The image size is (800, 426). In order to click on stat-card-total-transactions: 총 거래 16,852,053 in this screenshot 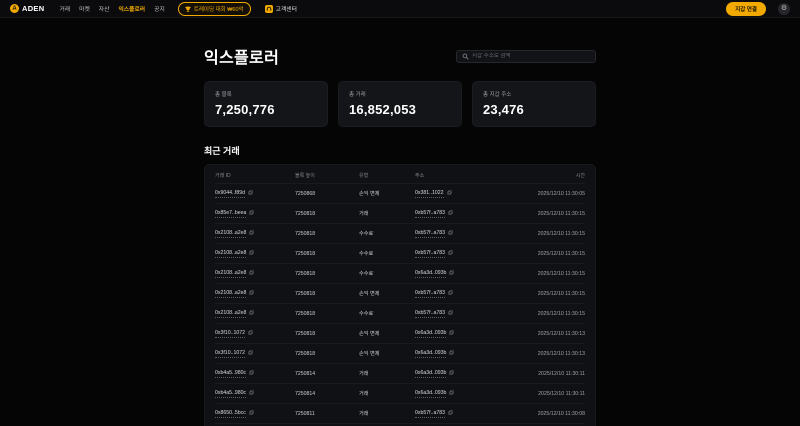, I will do `click(400, 104)`.